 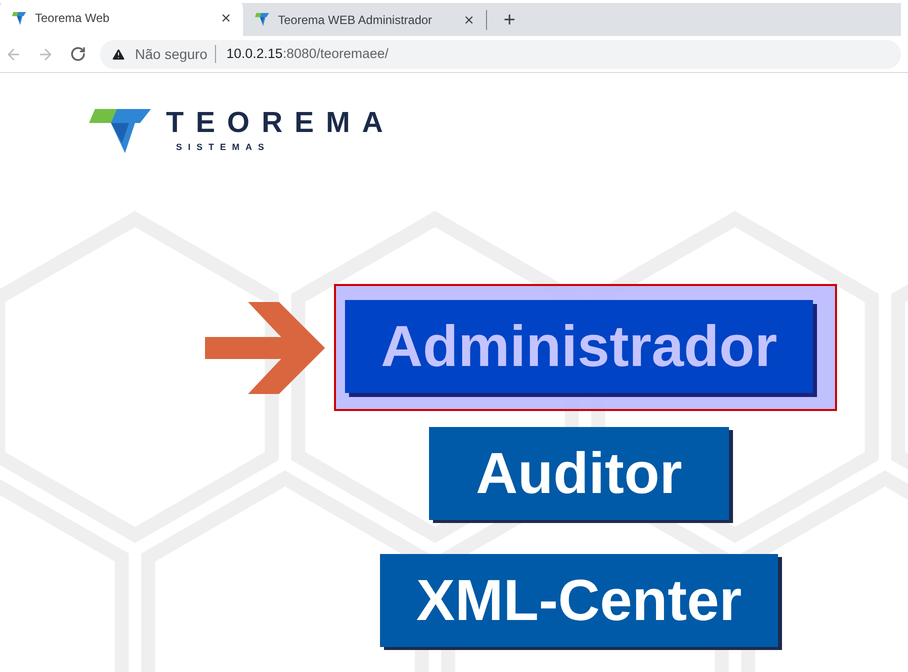 I want to click on address-bar: Não seguro 10.0.2.15:8080/teoremaee/, so click(x=500, y=54).